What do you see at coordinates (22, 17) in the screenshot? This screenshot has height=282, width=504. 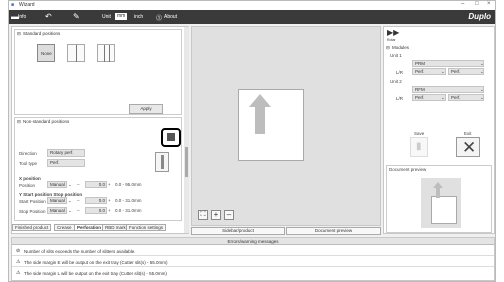 I see `info-button: Info` at bounding box center [22, 17].